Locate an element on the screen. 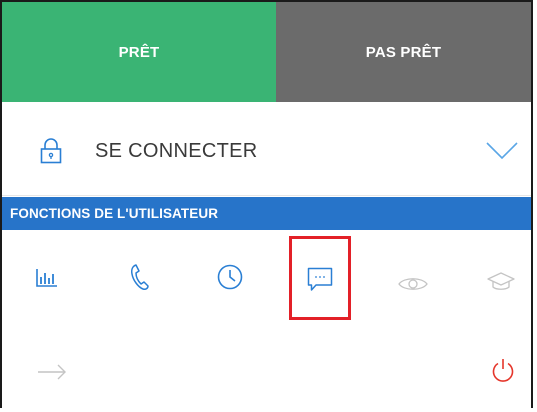  arrow-right-icon is located at coordinates (52, 372).